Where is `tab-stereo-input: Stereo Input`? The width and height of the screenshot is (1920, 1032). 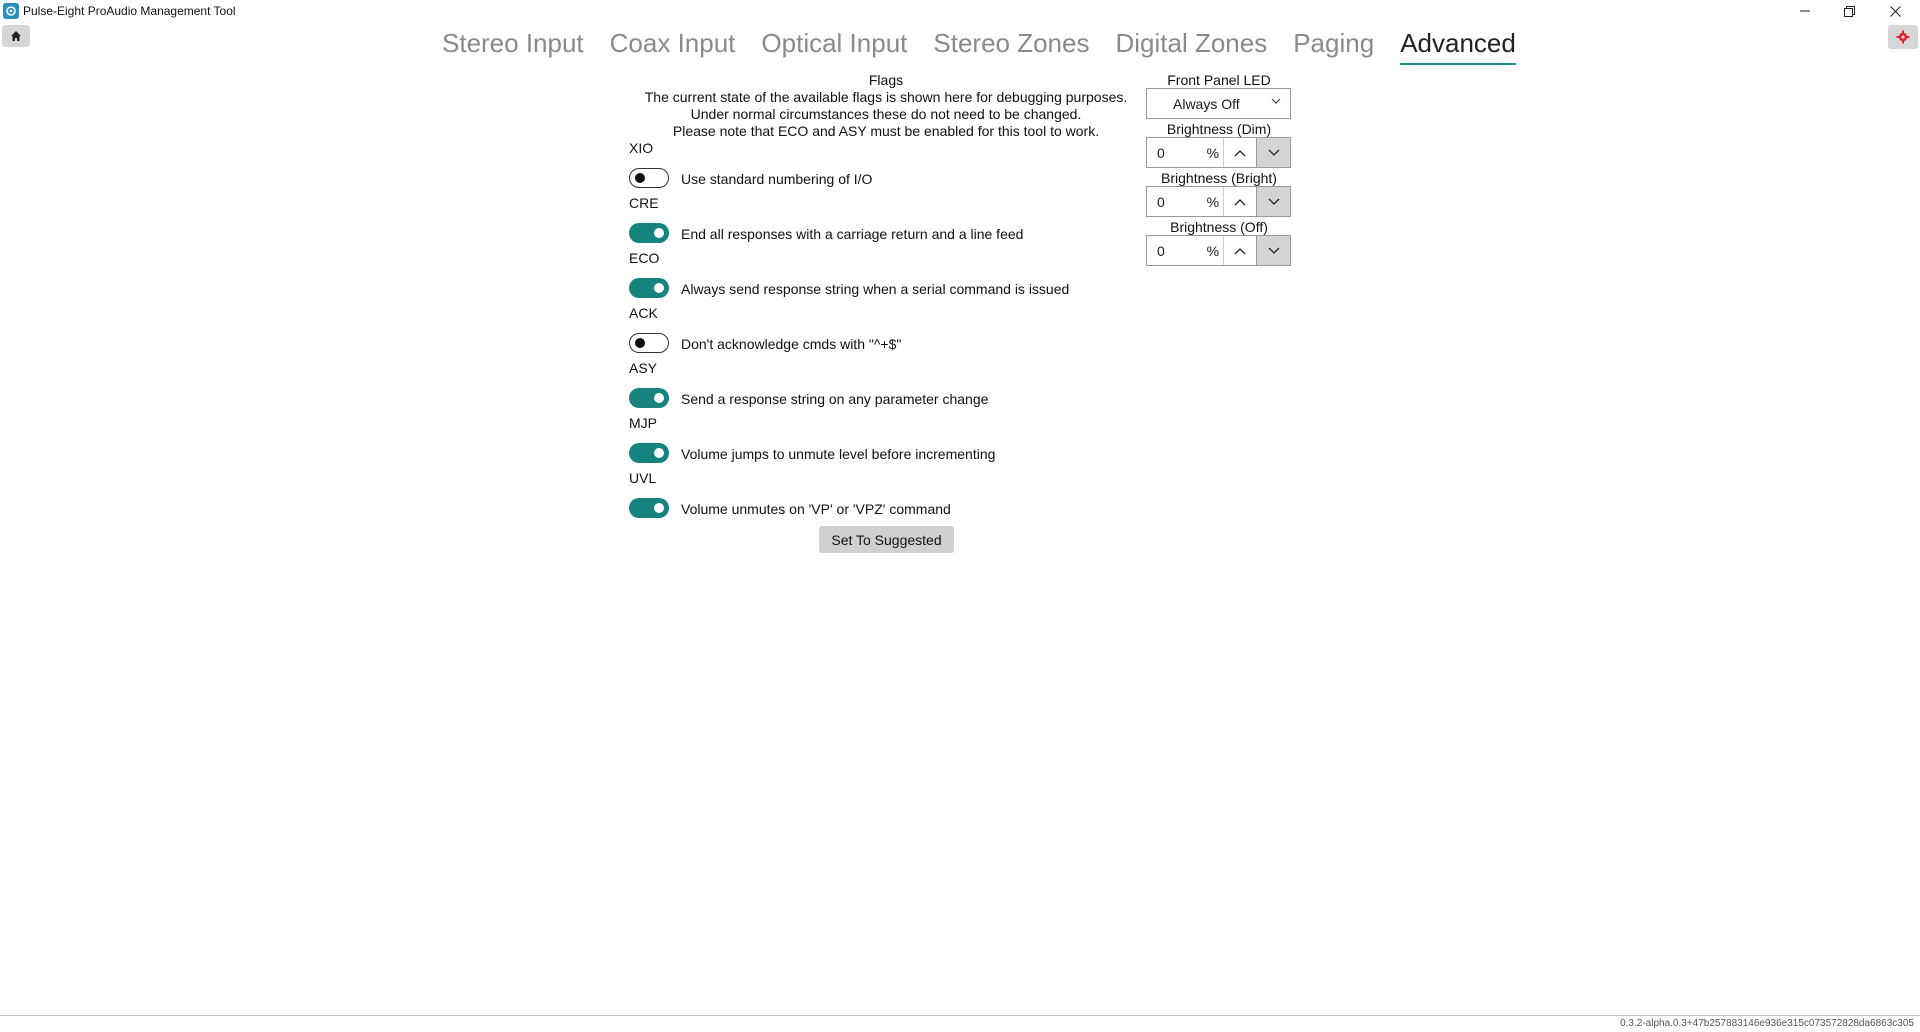
tab-stereo-input: Stereo Input is located at coordinates (513, 46).